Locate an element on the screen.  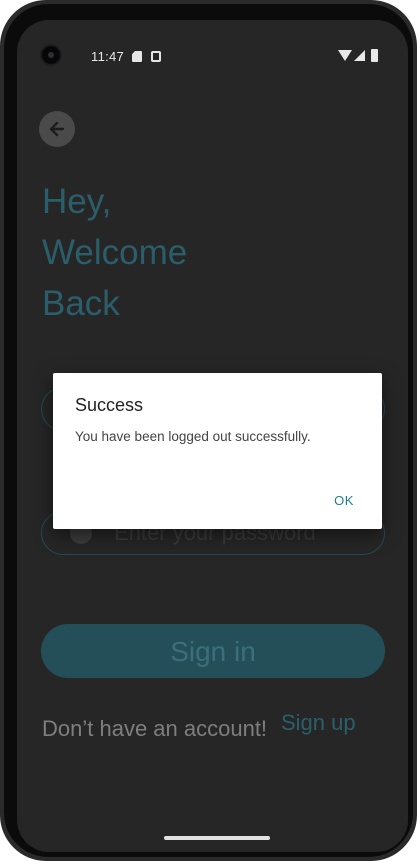
gesture-navigation-bar is located at coordinates (217, 838).